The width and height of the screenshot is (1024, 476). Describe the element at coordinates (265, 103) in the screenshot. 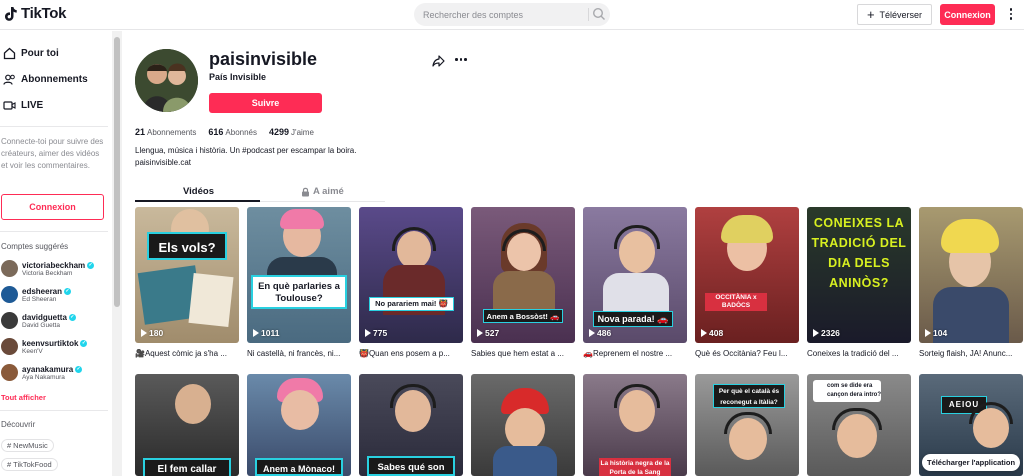

I see `follow-button: Suivre` at that location.